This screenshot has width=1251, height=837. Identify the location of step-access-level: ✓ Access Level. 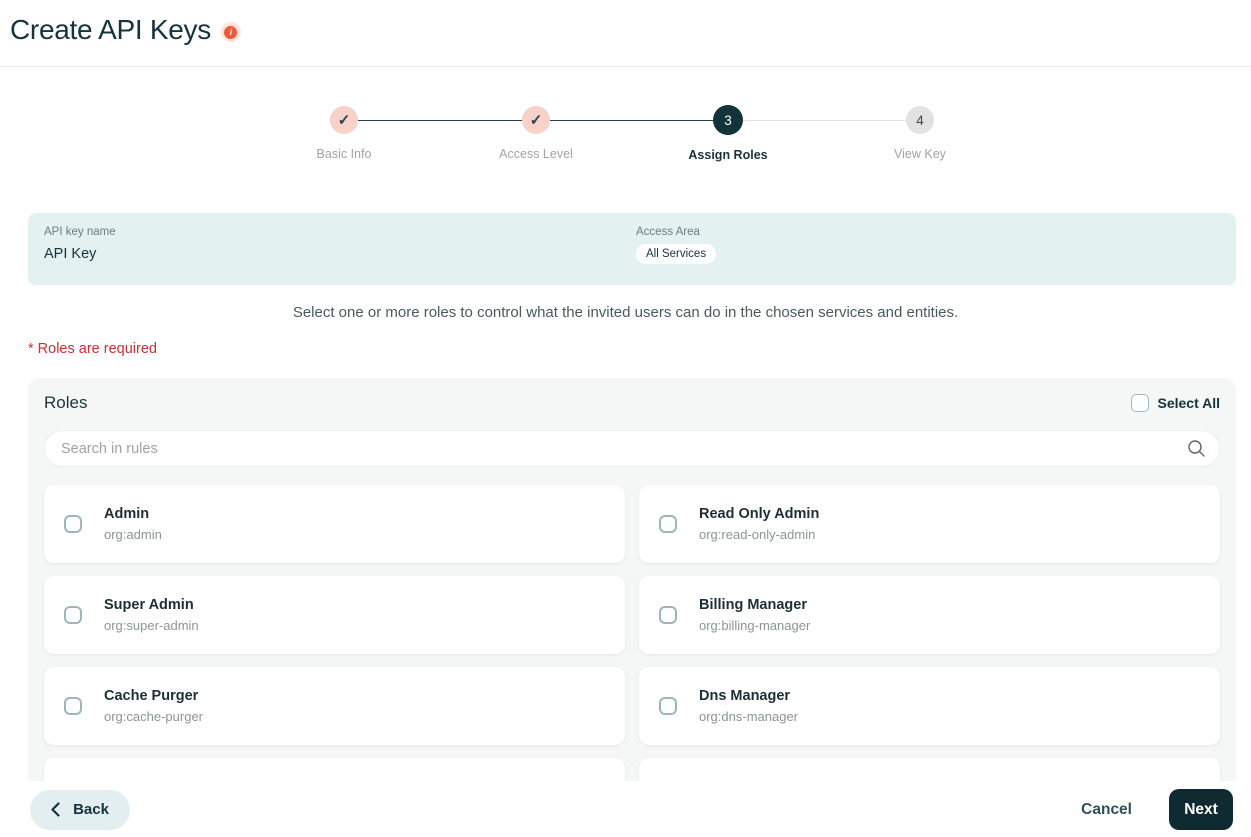
(536, 133).